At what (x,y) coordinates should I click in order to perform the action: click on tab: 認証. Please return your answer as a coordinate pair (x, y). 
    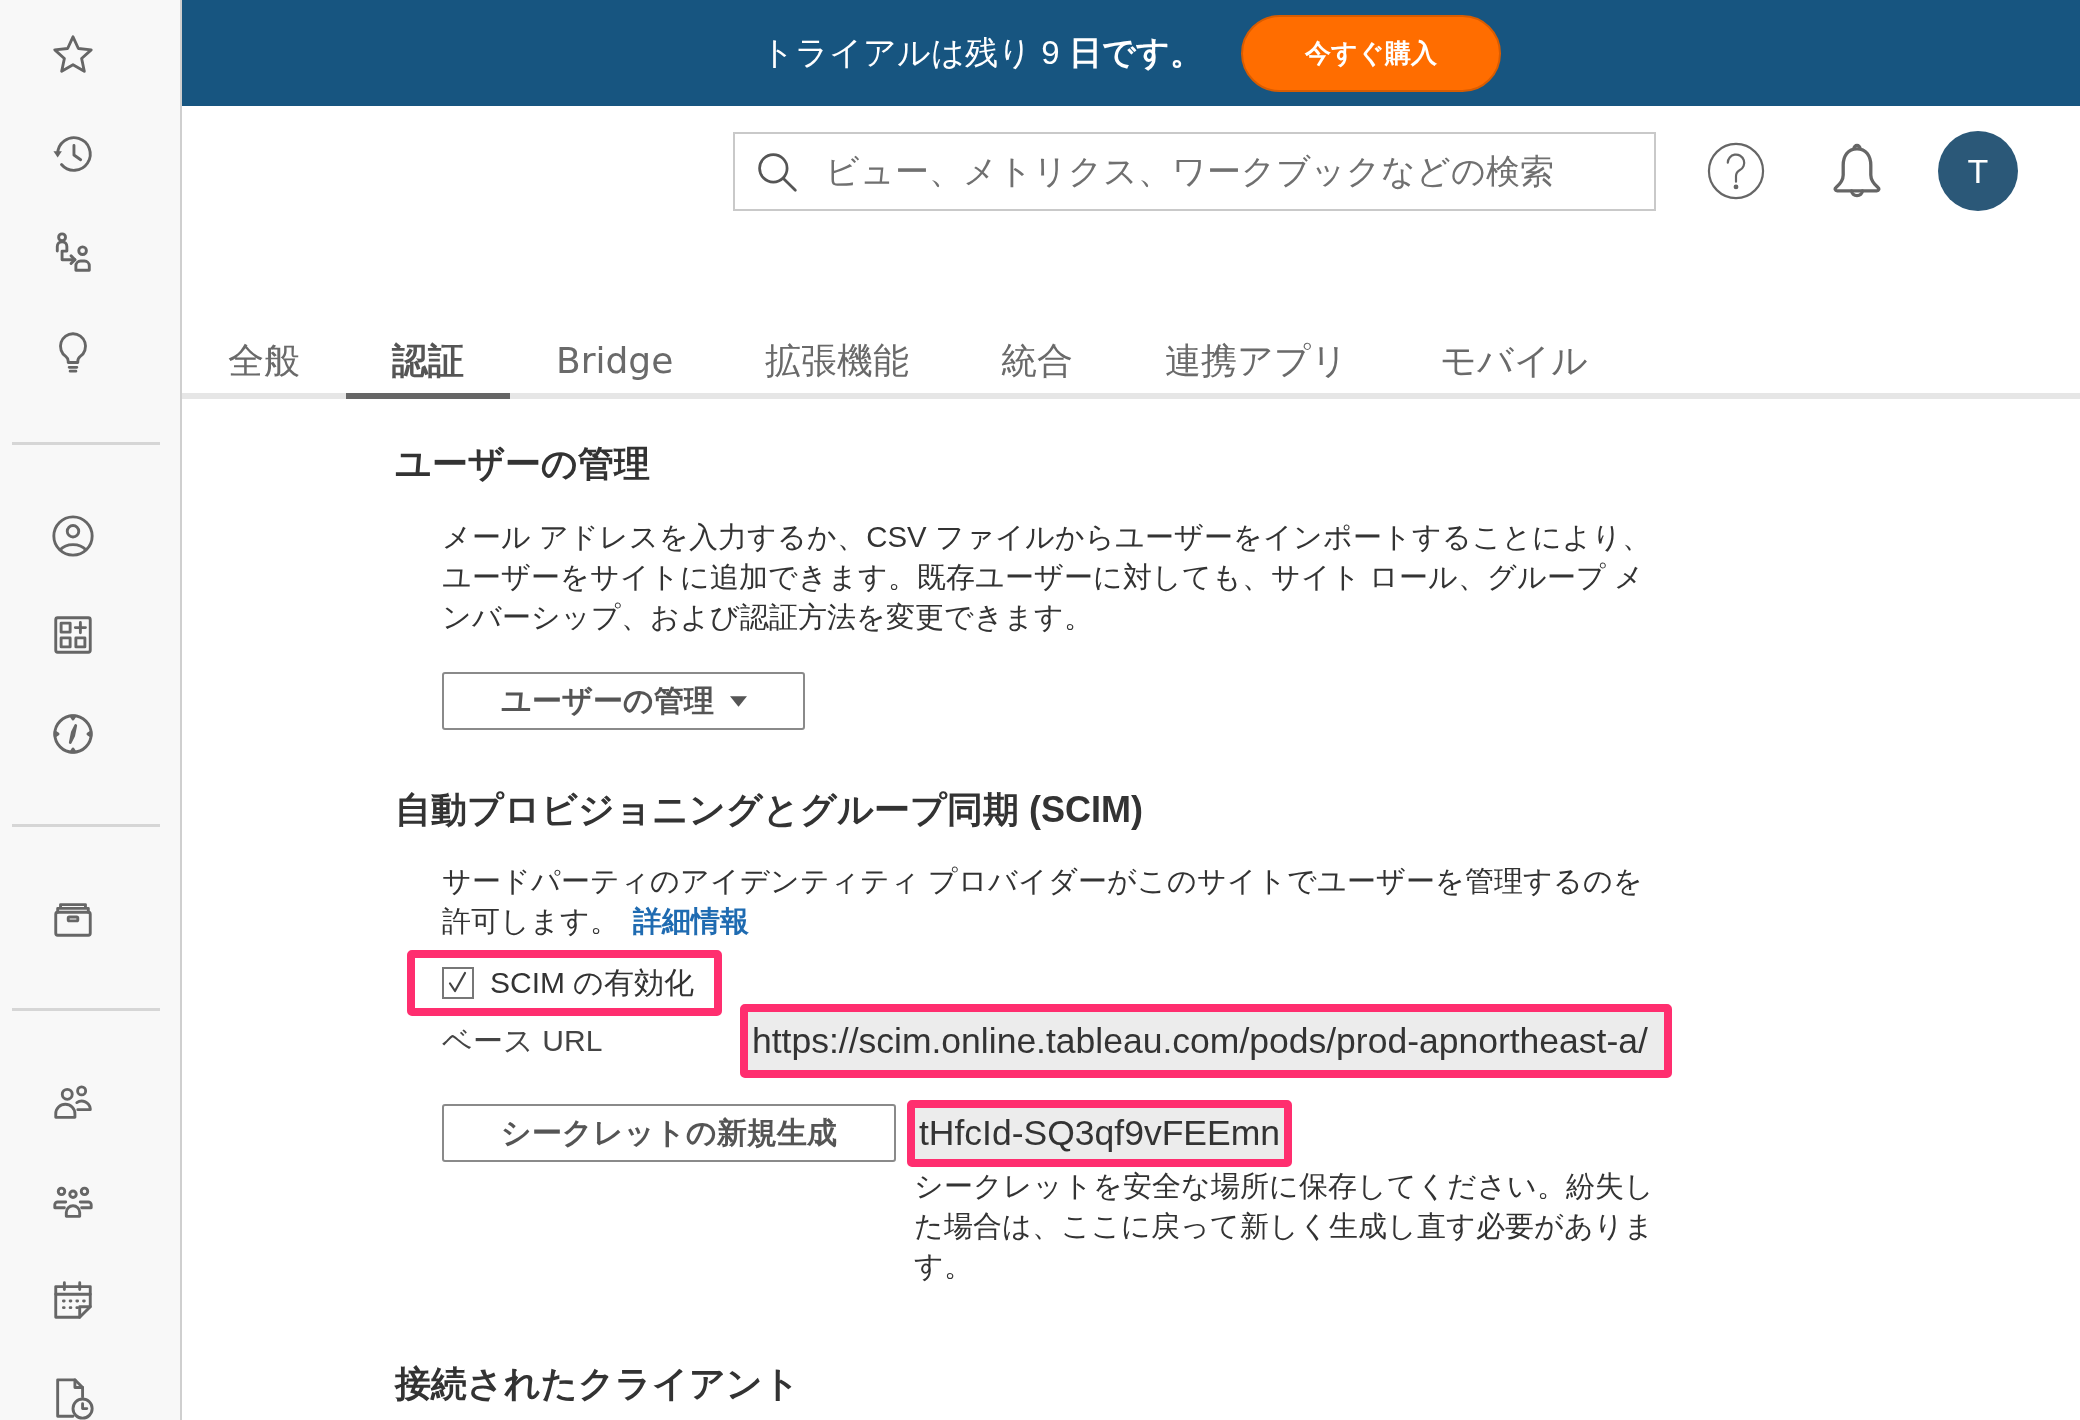
    Looking at the image, I should click on (428, 360).